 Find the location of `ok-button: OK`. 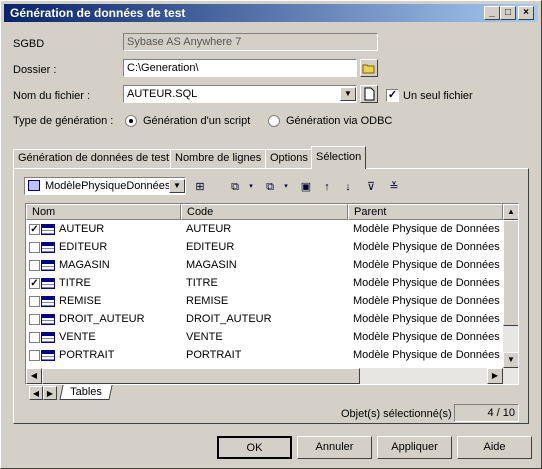

ok-button: OK is located at coordinates (254, 447).